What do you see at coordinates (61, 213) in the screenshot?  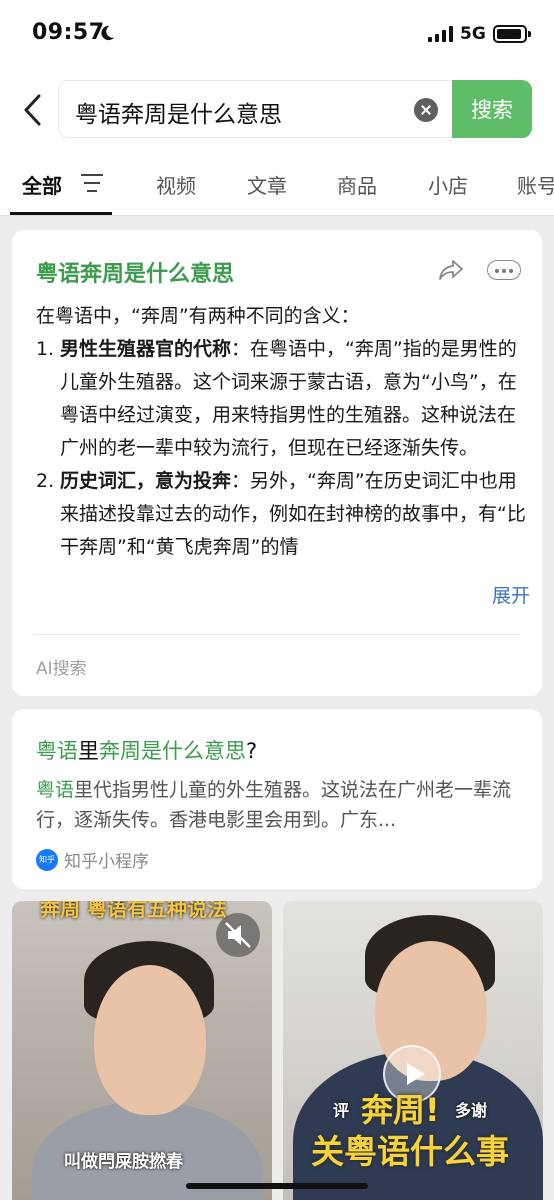 I see `active-tab-indicator` at bounding box center [61, 213].